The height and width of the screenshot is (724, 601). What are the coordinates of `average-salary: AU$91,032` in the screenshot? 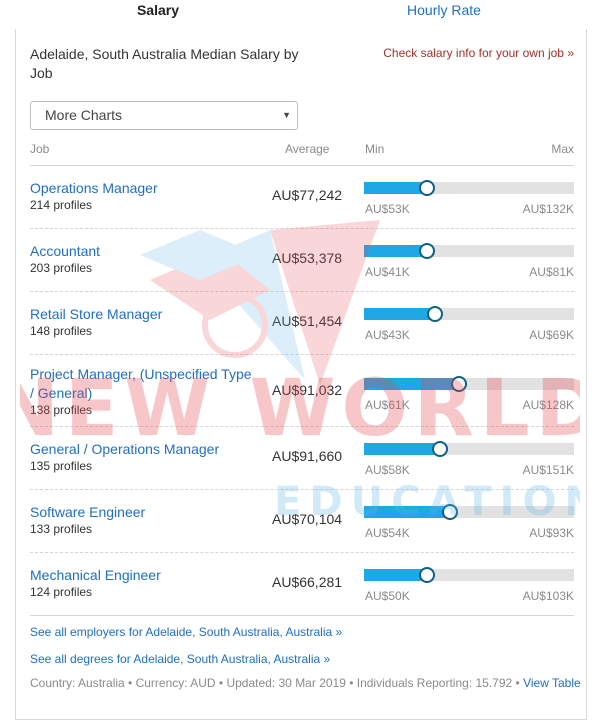 It's located at (307, 390).